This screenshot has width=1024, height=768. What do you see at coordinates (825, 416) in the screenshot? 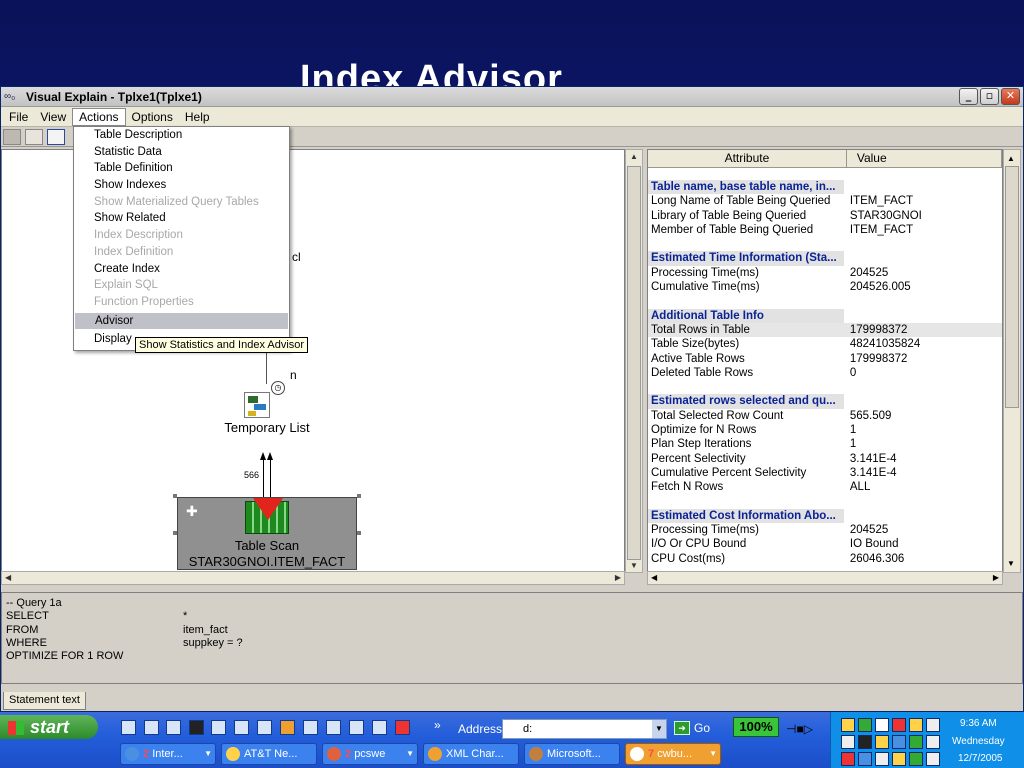
I see `table-row: Total Selected Row Count 565.509` at bounding box center [825, 416].